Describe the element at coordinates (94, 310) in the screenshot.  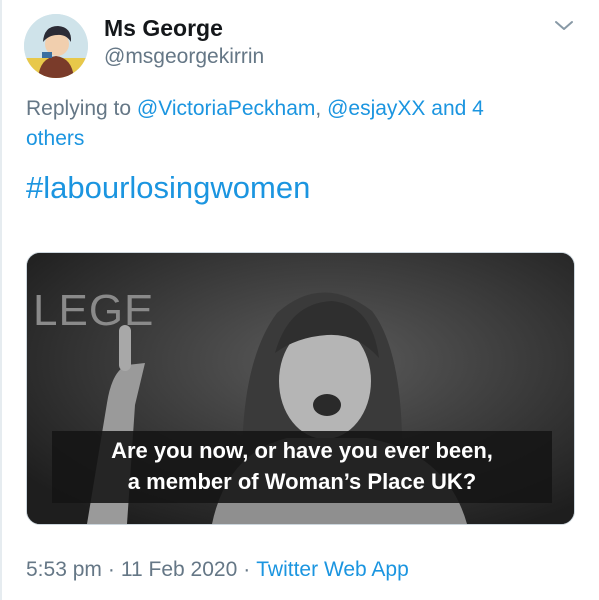
I see `background-sign-text: LEGE` at that location.